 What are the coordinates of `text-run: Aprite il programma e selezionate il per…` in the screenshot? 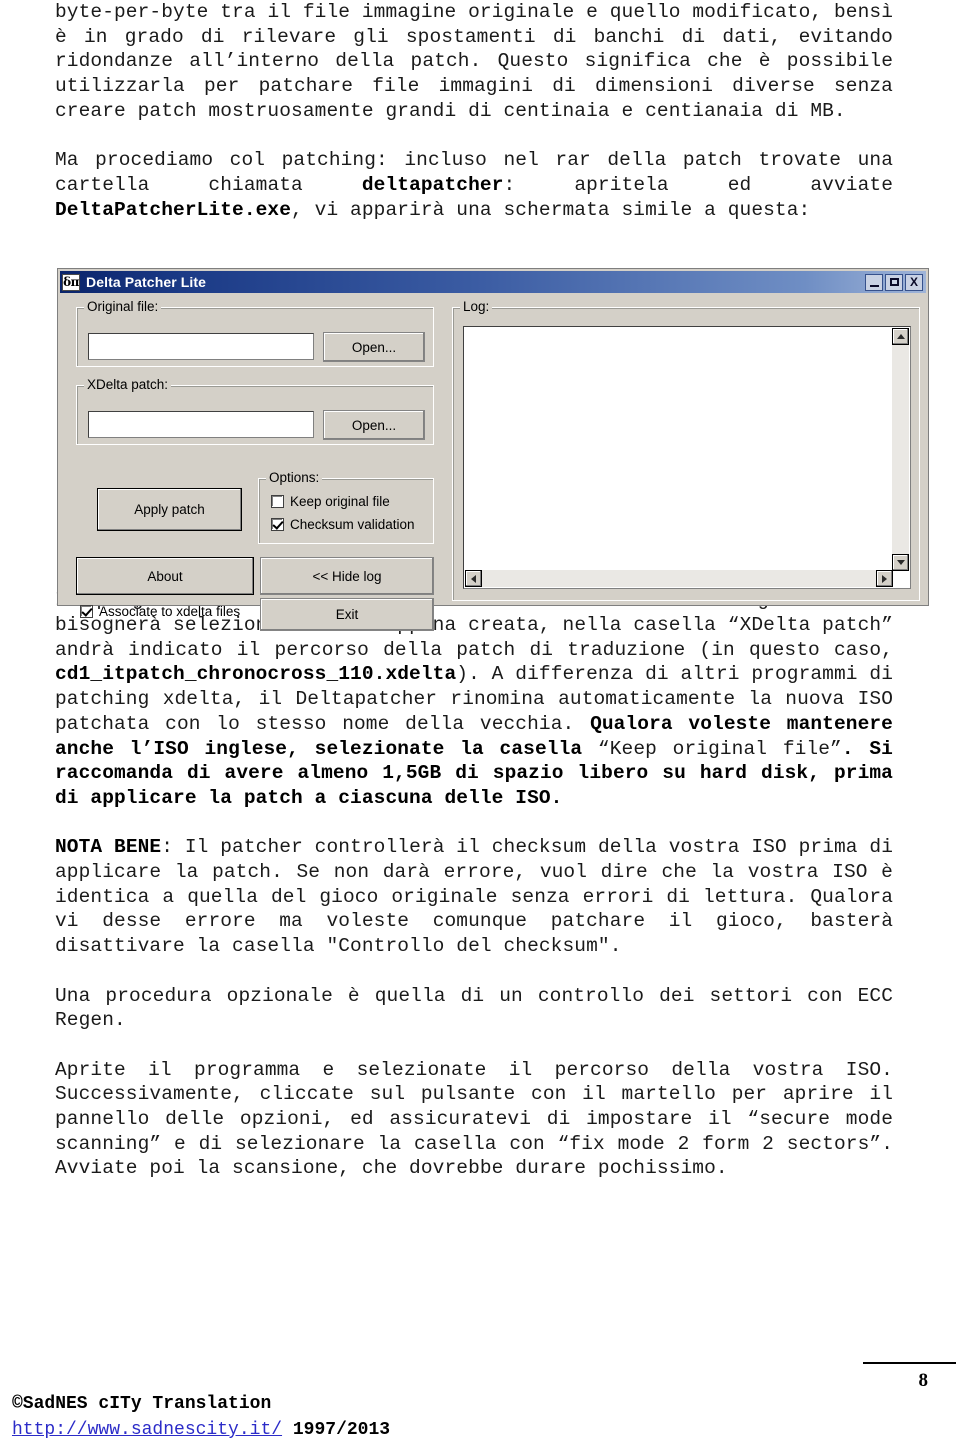 It's located at (474, 1119).